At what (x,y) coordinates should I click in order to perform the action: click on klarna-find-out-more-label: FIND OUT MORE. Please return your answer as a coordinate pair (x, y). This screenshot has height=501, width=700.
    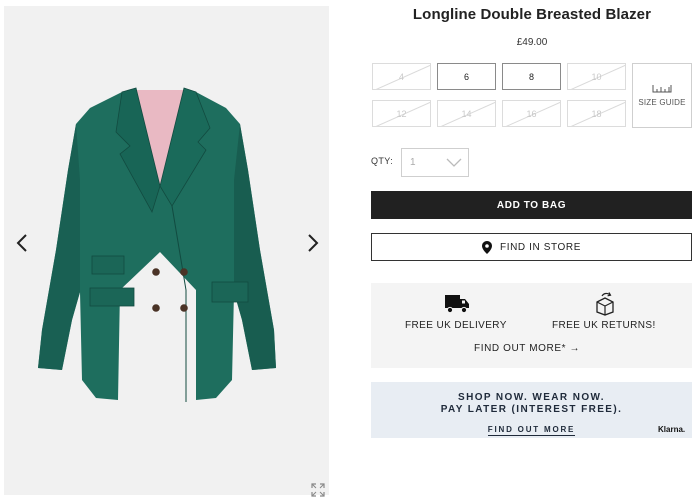
    Looking at the image, I should click on (531, 430).